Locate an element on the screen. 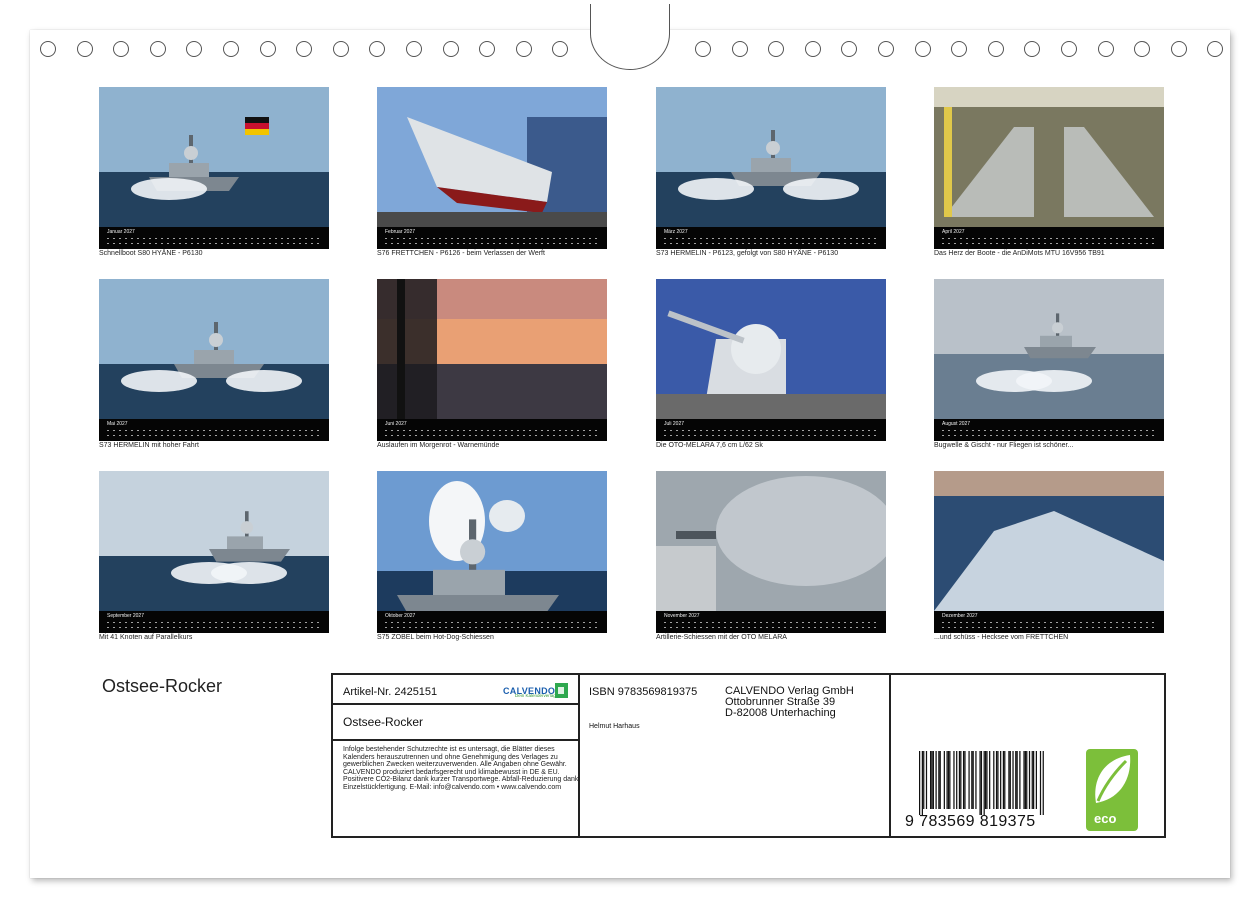 This screenshot has width=1260, height=908. month-calendar-strip: Februar 2027 is located at coordinates (492, 238).